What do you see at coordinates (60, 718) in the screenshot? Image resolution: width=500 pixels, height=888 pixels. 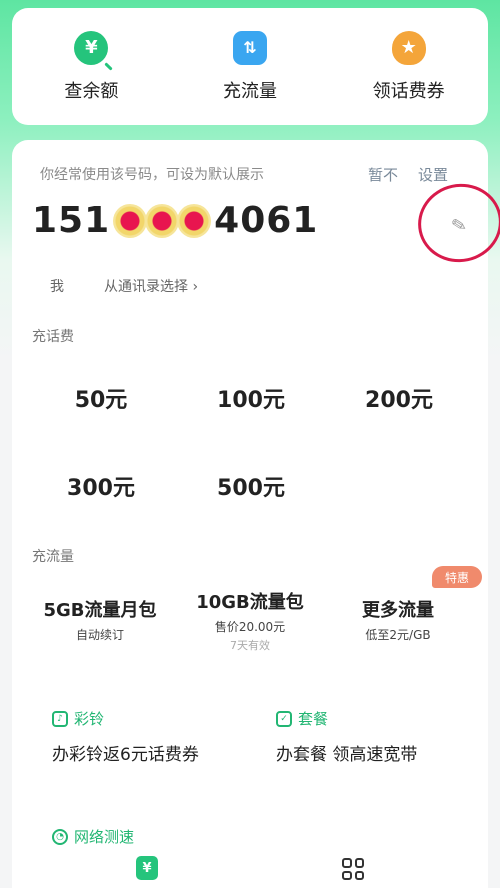 I see `music-note-icon: ♪` at bounding box center [60, 718].